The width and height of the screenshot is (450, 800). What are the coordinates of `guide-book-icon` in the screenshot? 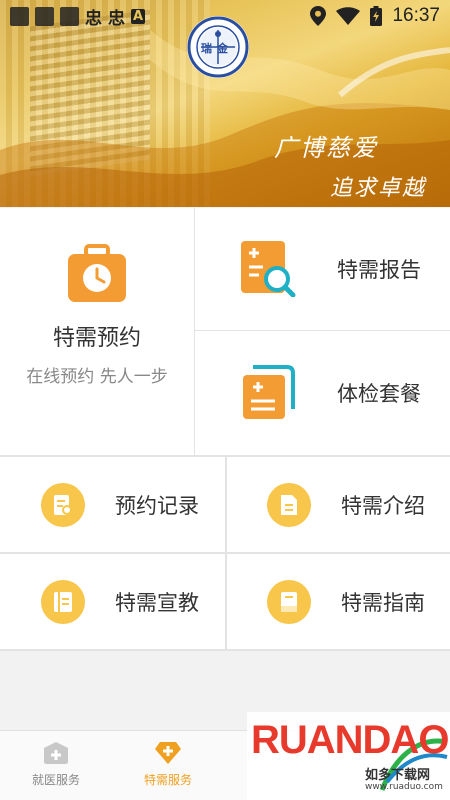 It's located at (289, 601).